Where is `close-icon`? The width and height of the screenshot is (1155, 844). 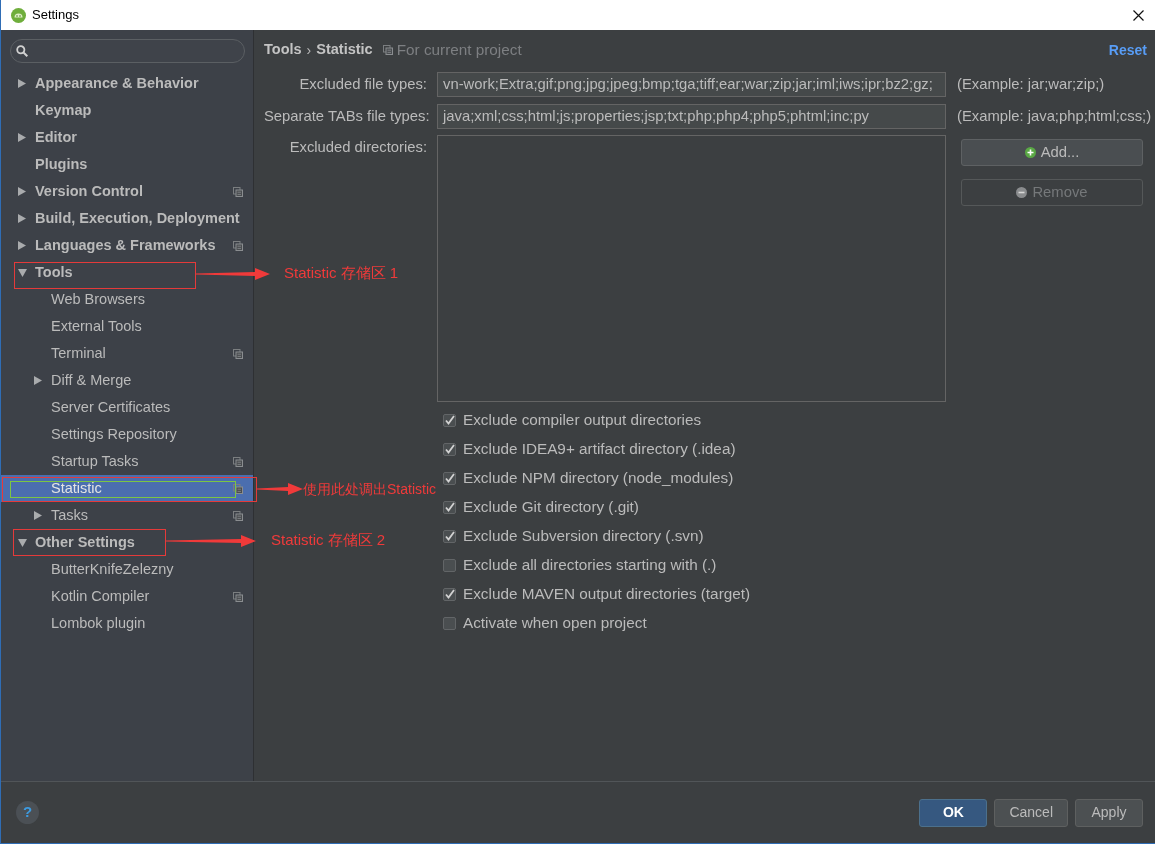
close-icon is located at coordinates (1138, 15).